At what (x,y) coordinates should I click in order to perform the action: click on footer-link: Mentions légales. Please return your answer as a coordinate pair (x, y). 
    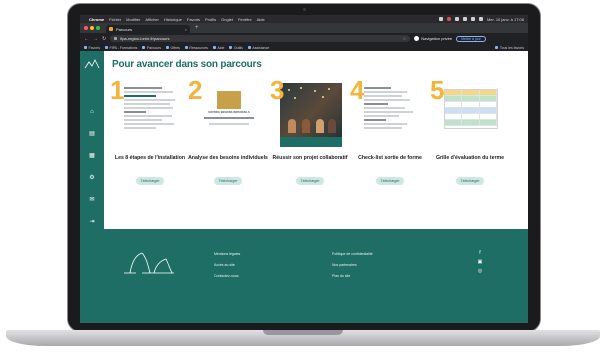
    Looking at the image, I should click on (227, 254).